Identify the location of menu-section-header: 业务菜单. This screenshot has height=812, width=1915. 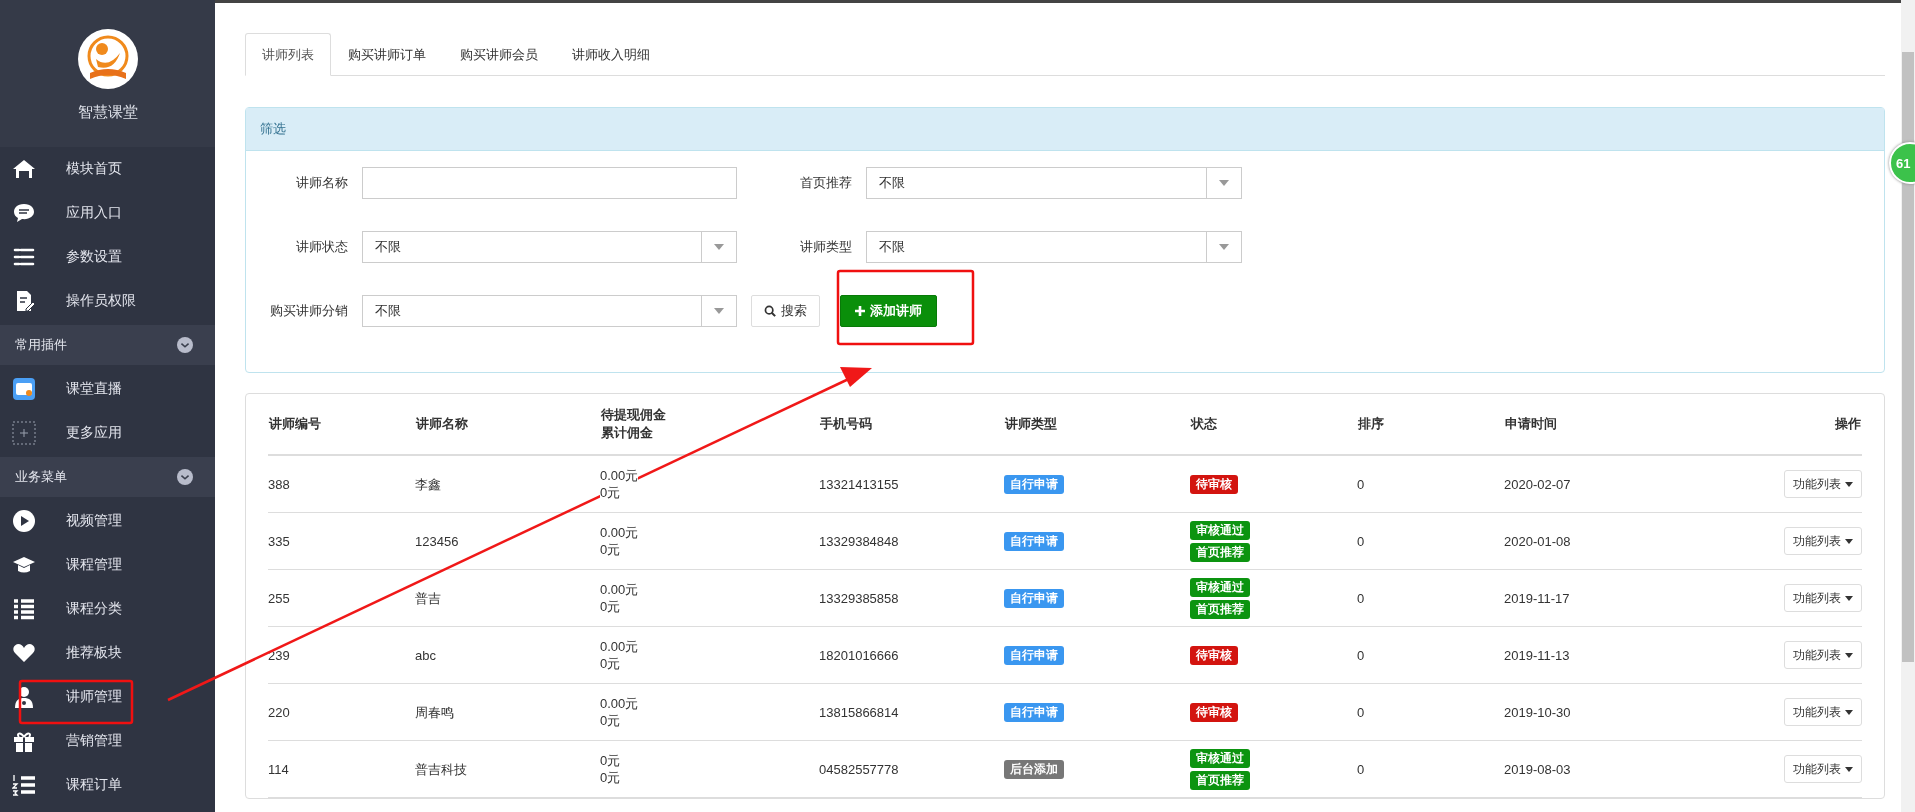
(107, 477).